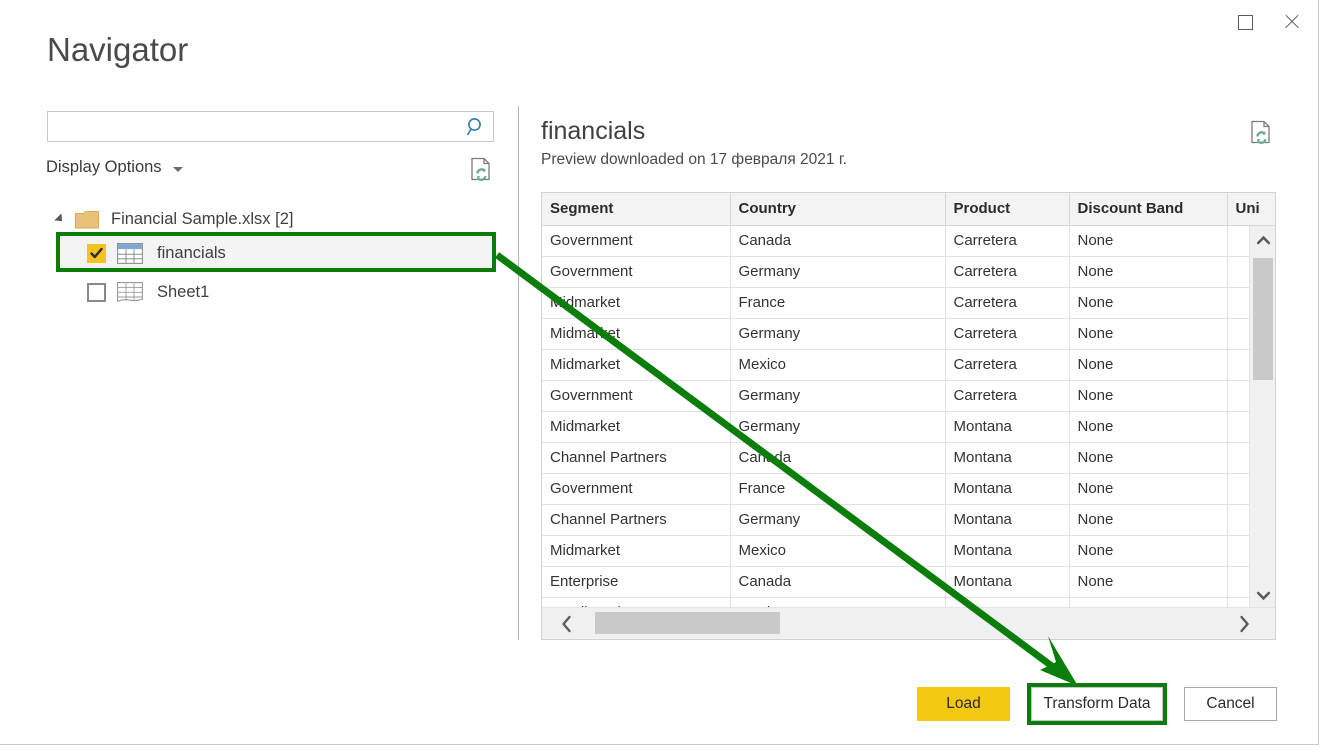 This screenshot has width=1325, height=751. What do you see at coordinates (838, 209) in the screenshot?
I see `column-header-country: Country` at bounding box center [838, 209].